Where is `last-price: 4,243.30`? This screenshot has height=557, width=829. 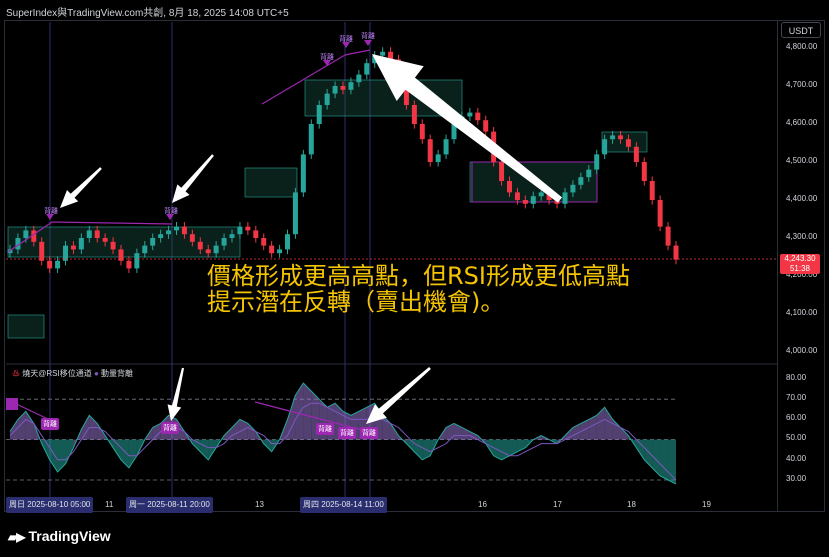 last-price: 4,243.30 is located at coordinates (800, 258).